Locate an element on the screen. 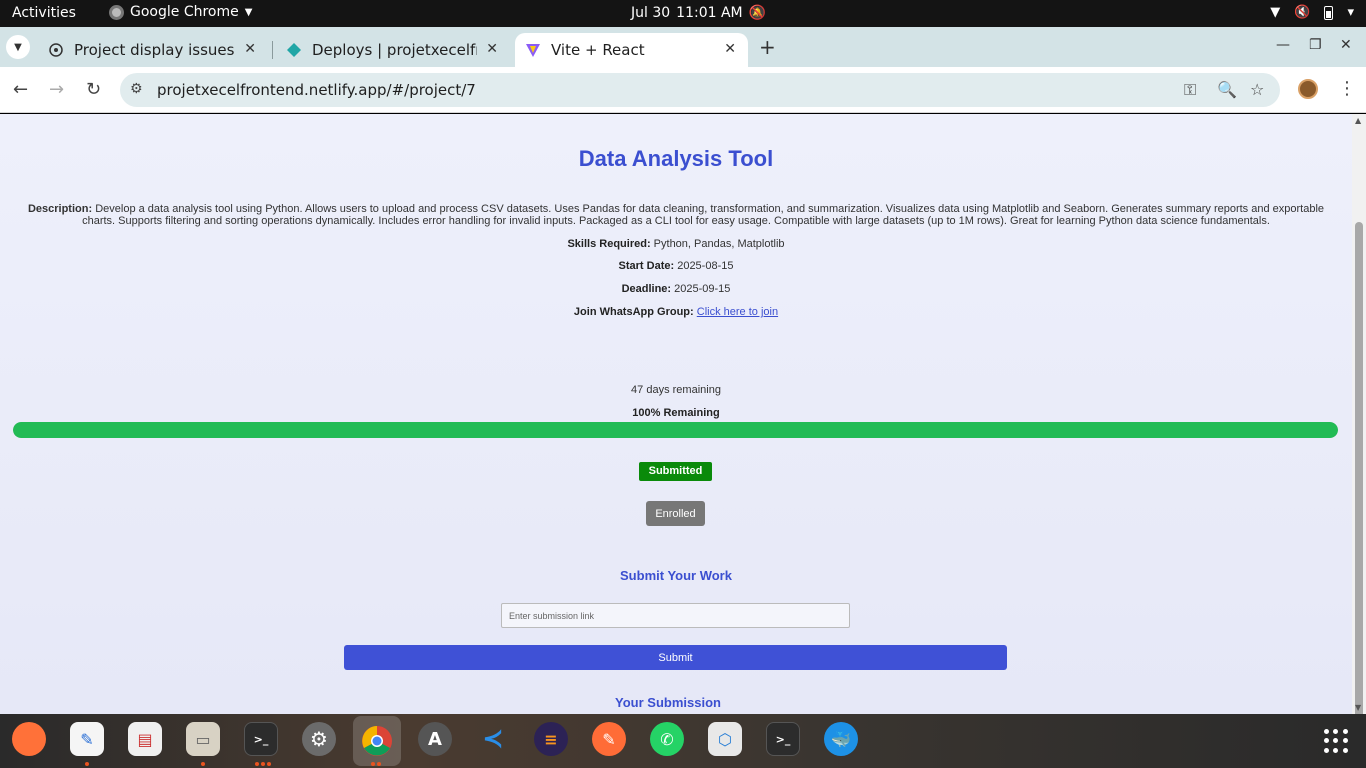 This screenshot has width=1366, height=768. skills-label: Skills Required: is located at coordinates (609, 244).